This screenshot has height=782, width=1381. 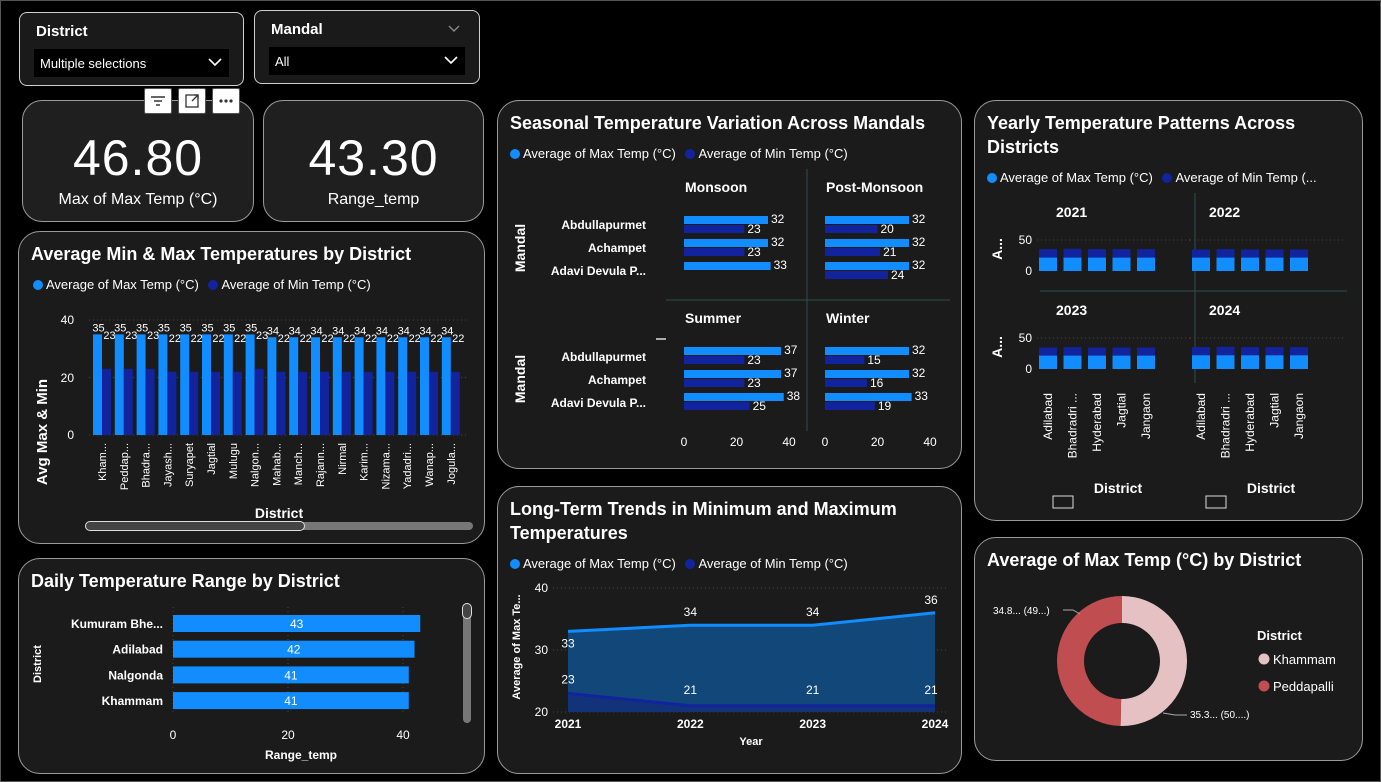 What do you see at coordinates (520, 248) in the screenshot?
I see `seasonal-axis-label: Mandal` at bounding box center [520, 248].